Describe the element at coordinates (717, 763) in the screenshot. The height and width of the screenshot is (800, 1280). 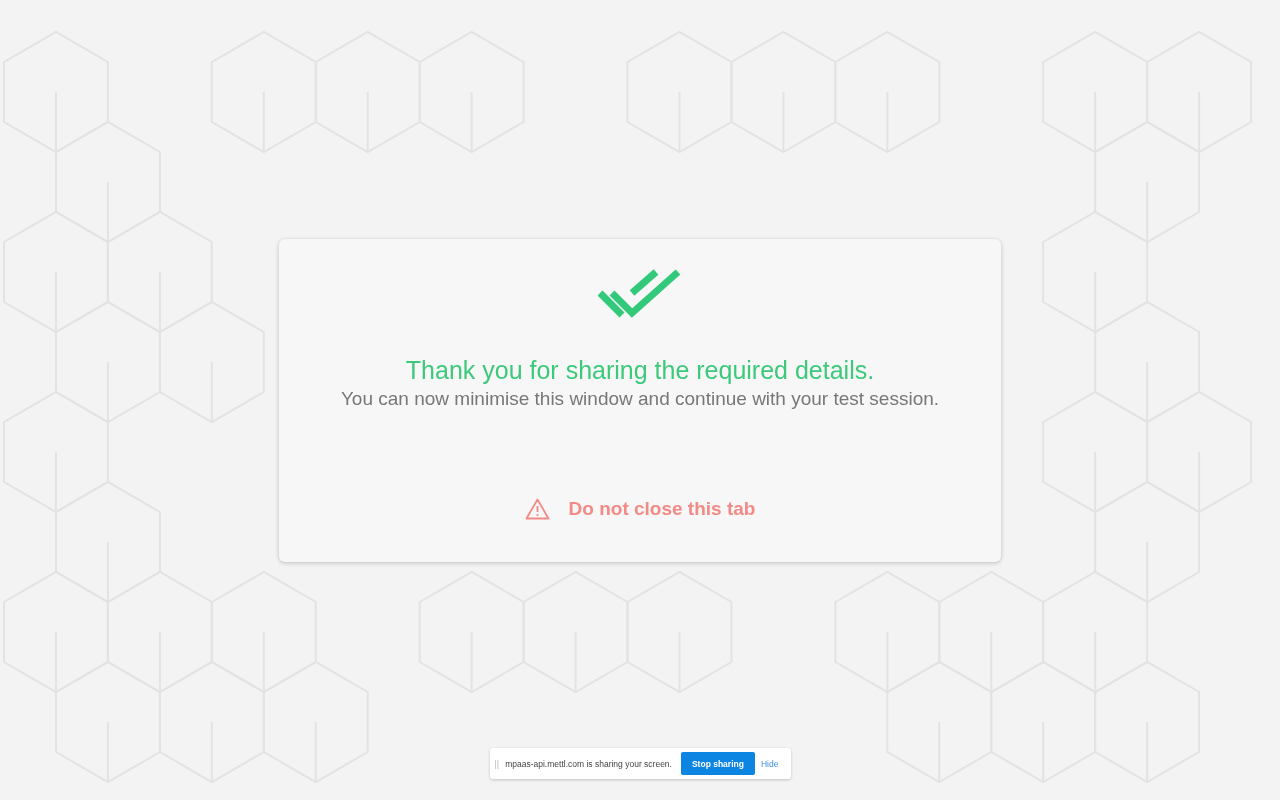
I see `stop-sharing-button: Stop sharing` at that location.